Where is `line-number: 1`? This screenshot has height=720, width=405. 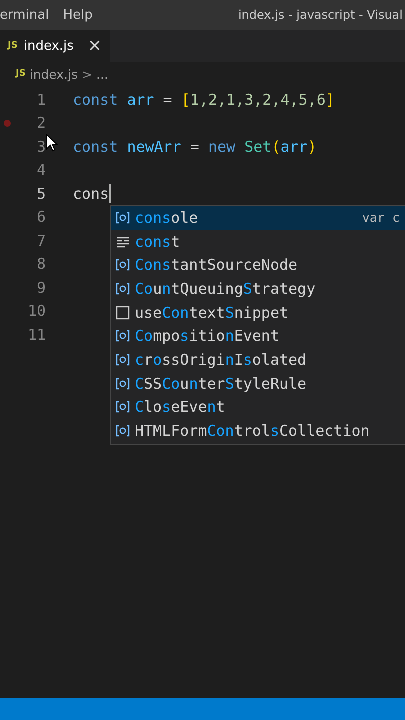 line-number: 1 is located at coordinates (41, 99).